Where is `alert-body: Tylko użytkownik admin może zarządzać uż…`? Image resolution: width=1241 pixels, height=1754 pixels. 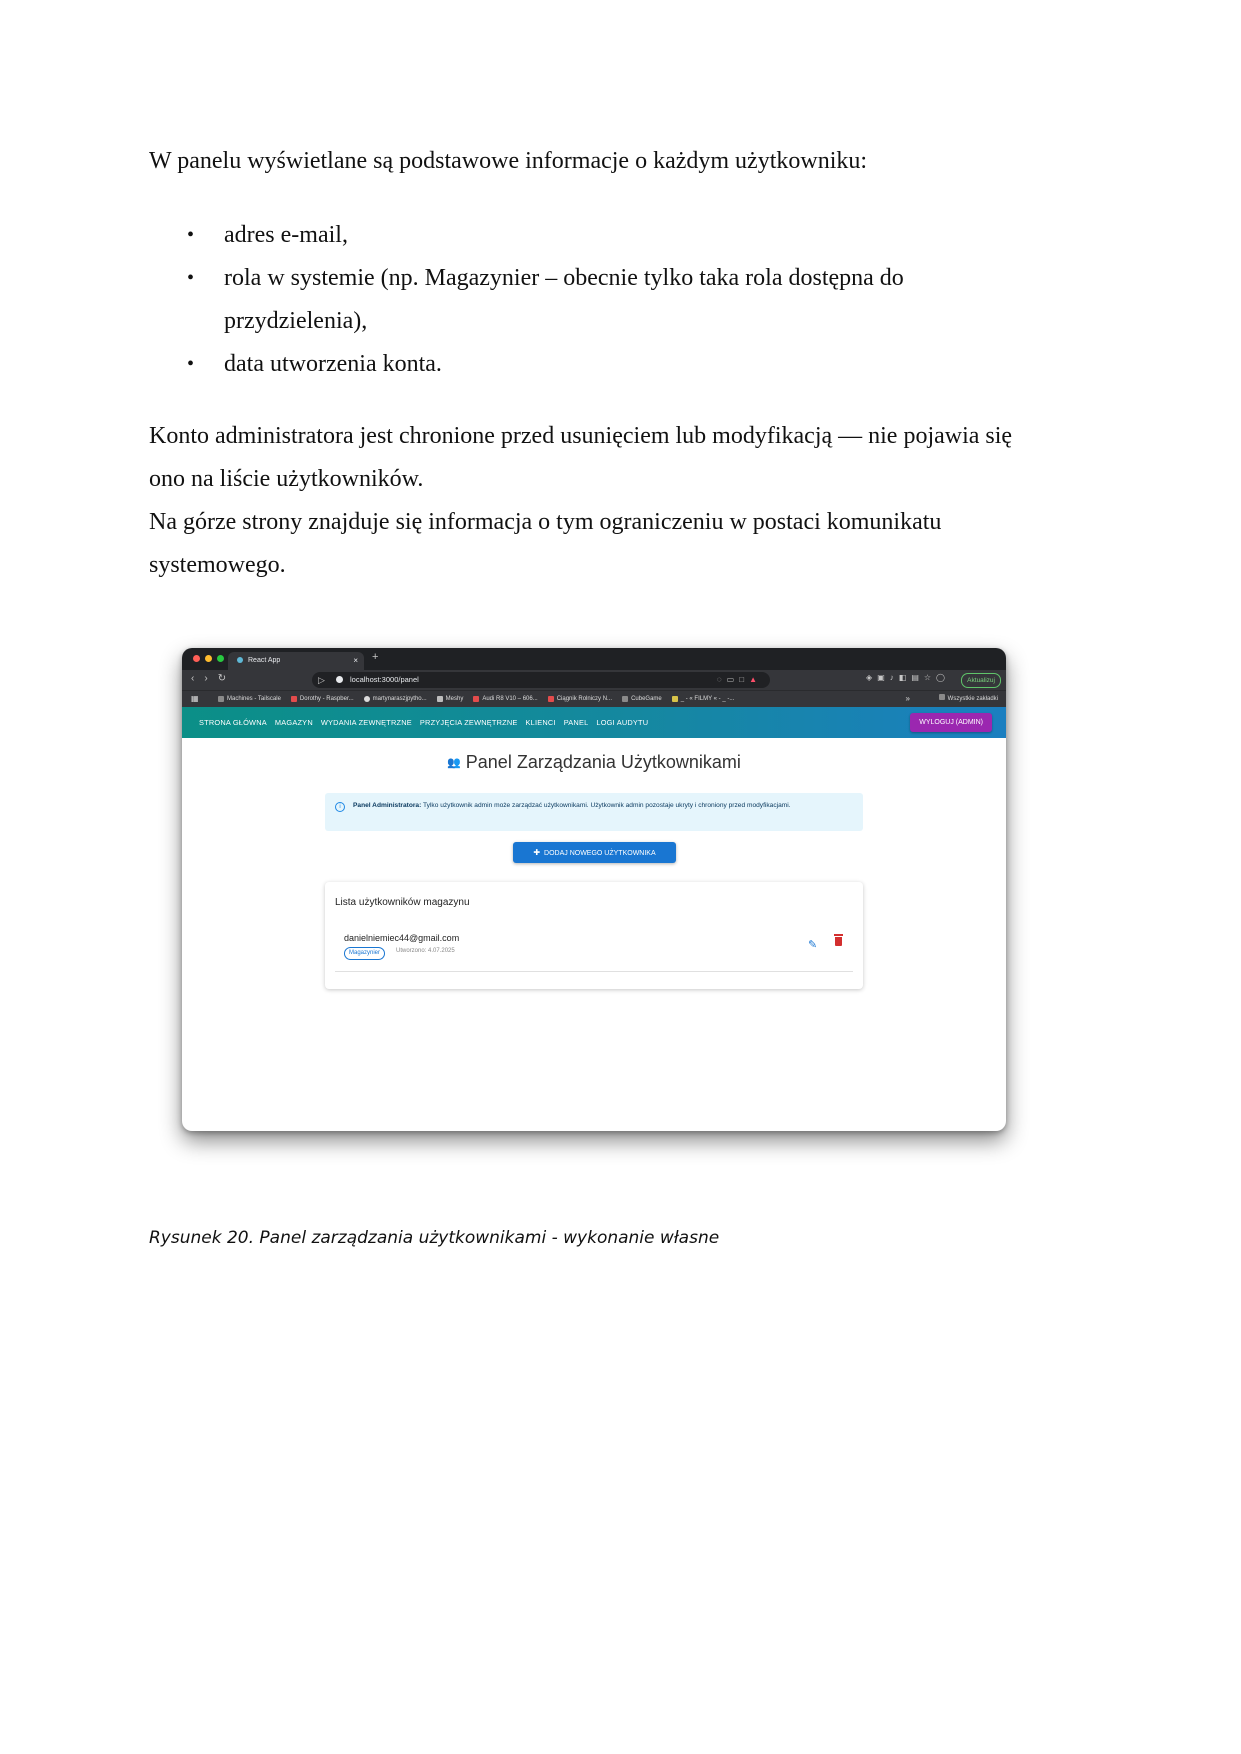
alert-body: Tylko użytkownik admin może zarządzać uż… is located at coordinates (606, 805).